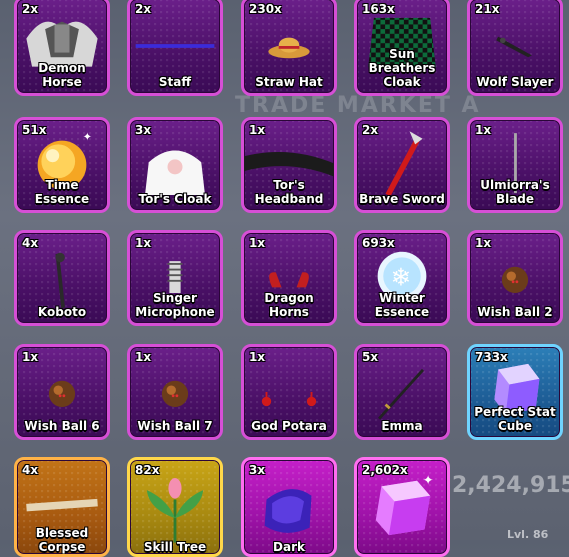 This screenshot has width=569, height=557. I want to click on item-name: Tor's Headband, so click(289, 192).